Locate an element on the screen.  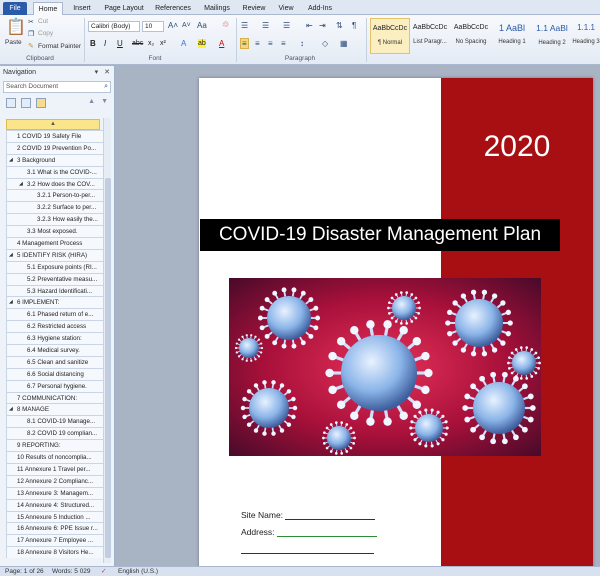
cut-button: Cut is located at coordinates (43, 21).